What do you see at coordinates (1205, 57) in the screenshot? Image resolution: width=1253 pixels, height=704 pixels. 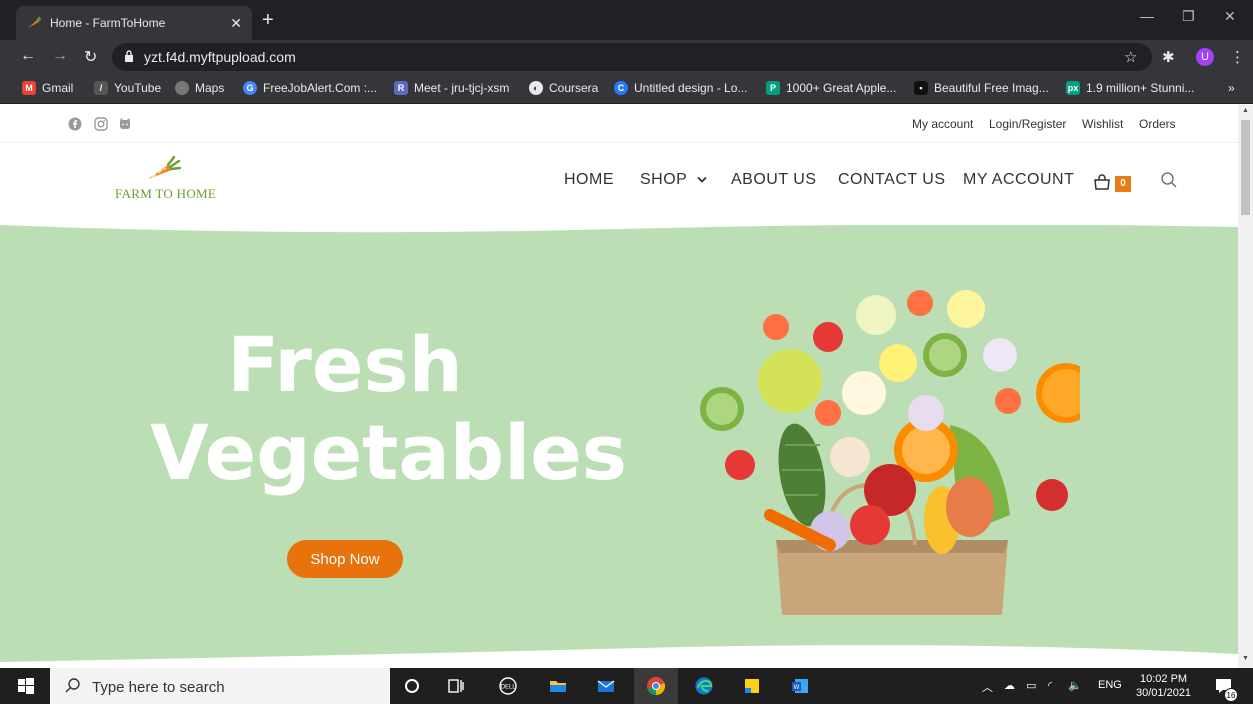 I see `profile-avatar: U` at bounding box center [1205, 57].